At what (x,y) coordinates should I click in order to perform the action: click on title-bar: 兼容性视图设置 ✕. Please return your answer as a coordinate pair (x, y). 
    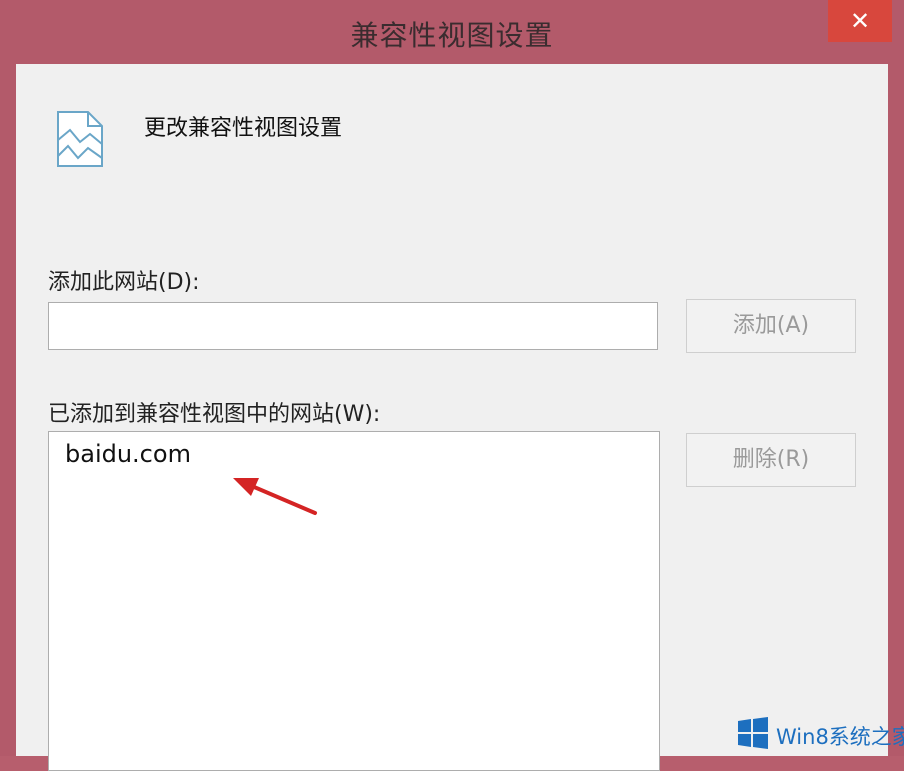
    Looking at the image, I should click on (452, 32).